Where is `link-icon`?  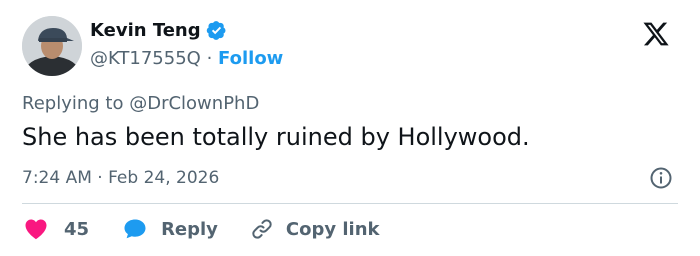
link-icon is located at coordinates (262, 229).